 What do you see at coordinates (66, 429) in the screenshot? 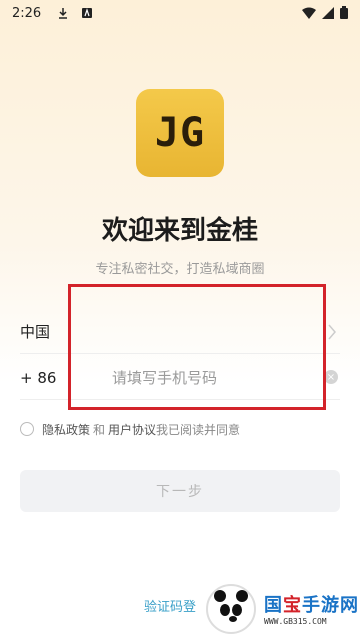
I see `privacy-policy-link: 隐私政策` at bounding box center [66, 429].